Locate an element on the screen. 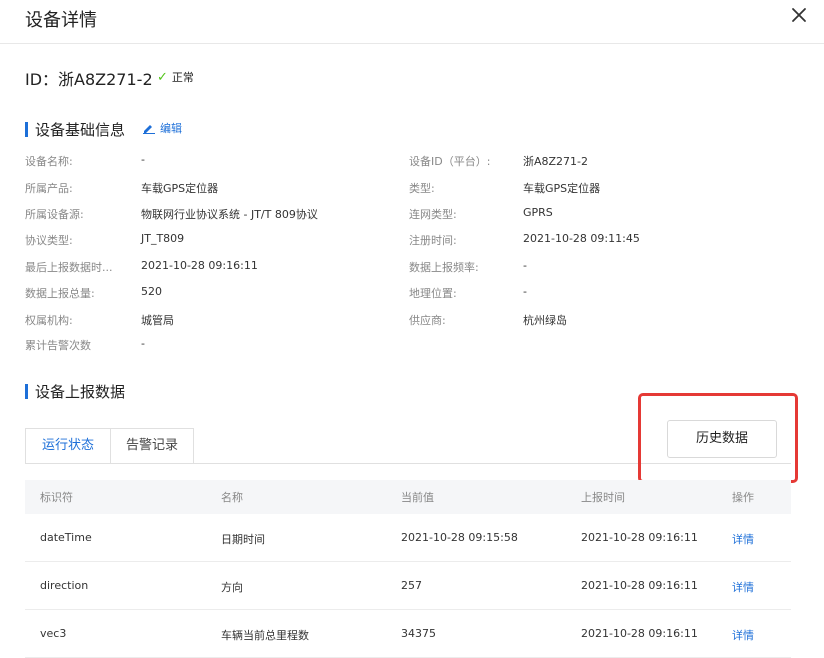 Image resolution: width=824 pixels, height=658 pixels. cell-current-value: 257 is located at coordinates (411, 585).